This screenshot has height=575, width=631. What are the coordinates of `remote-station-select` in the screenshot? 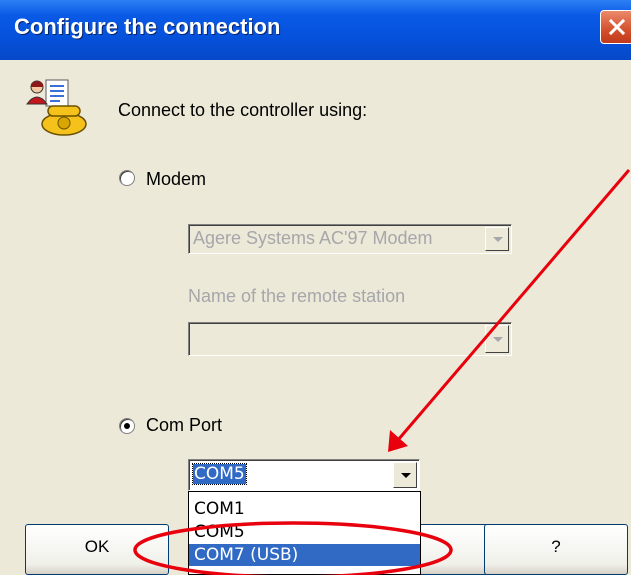 It's located at (350, 339).